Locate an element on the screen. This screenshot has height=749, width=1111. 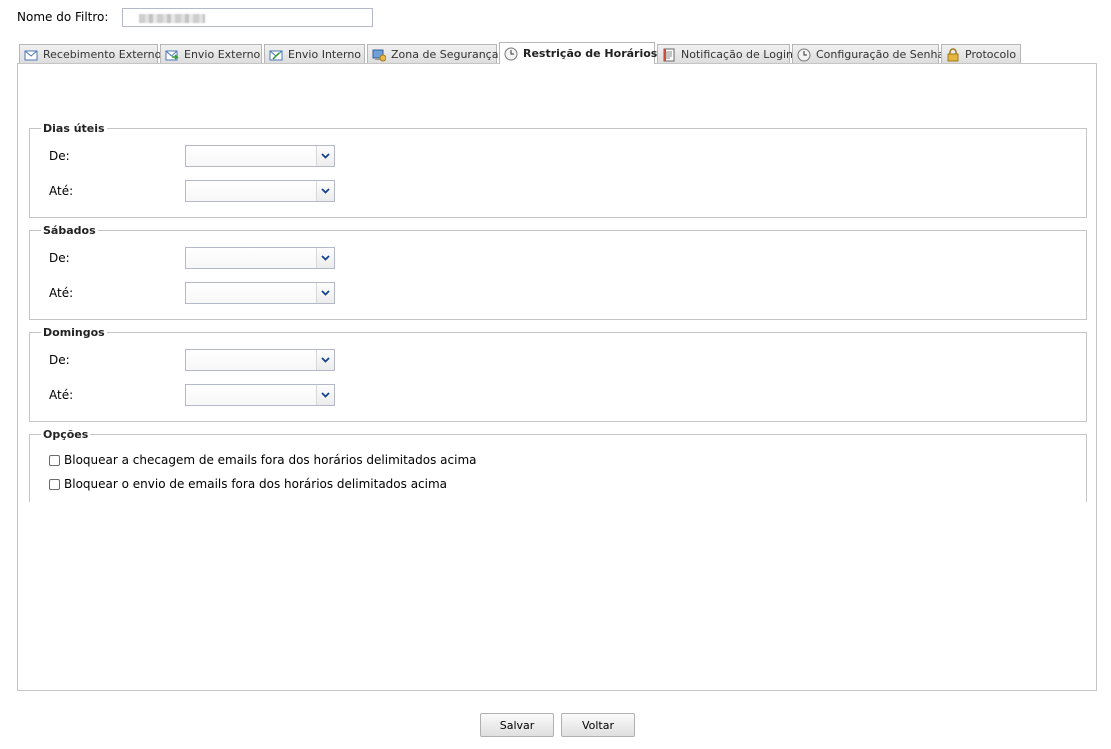
notification-icon is located at coordinates (669, 55).